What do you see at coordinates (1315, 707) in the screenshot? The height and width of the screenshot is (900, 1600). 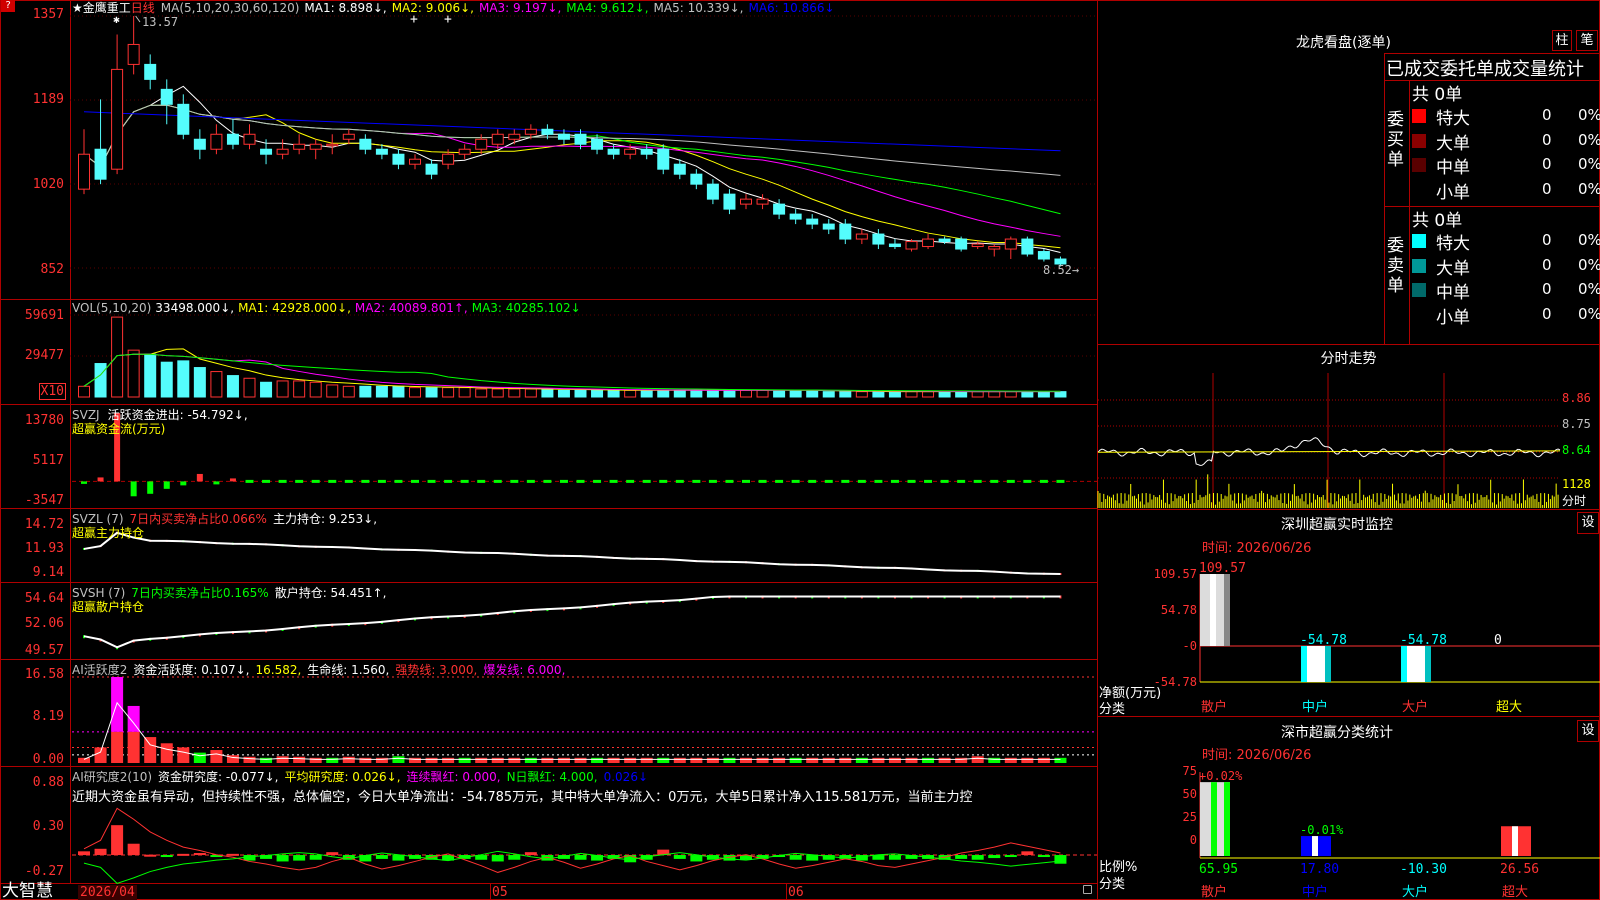 I see `szm-category-label: 中户` at bounding box center [1315, 707].